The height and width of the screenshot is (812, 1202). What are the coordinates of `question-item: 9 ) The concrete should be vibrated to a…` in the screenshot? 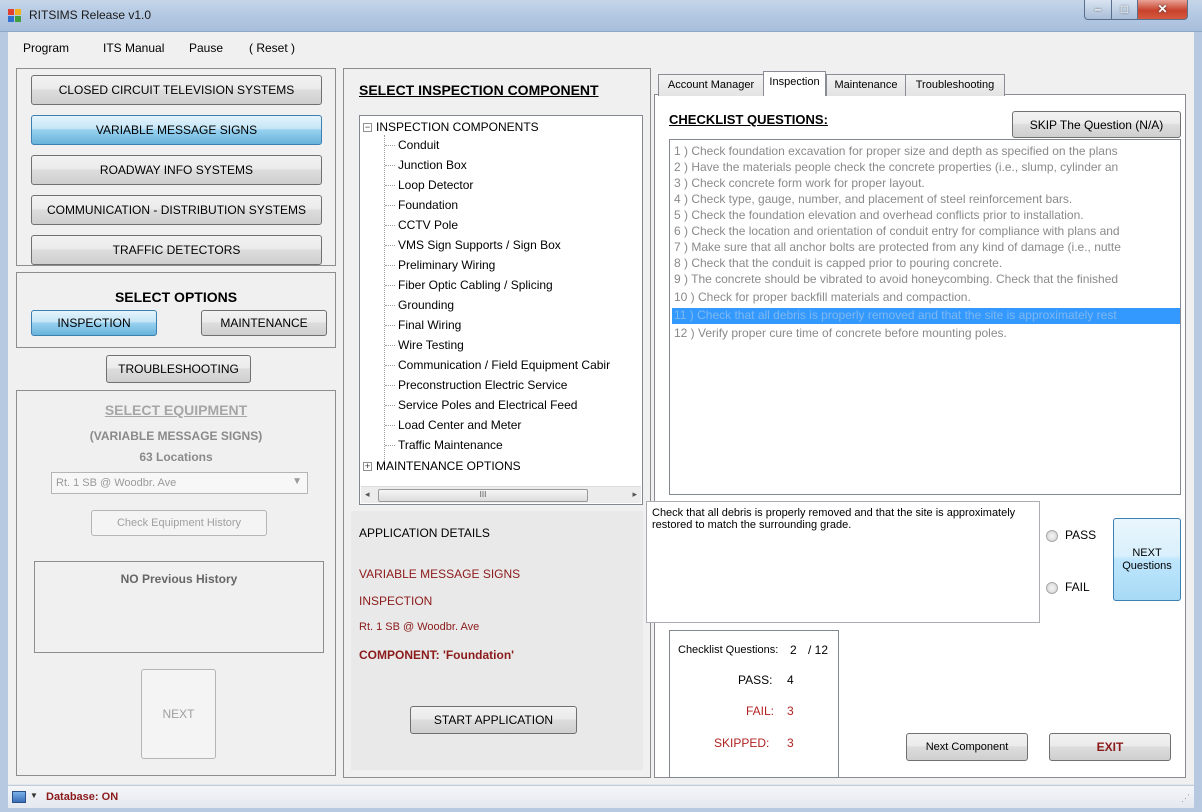 It's located at (896, 279).